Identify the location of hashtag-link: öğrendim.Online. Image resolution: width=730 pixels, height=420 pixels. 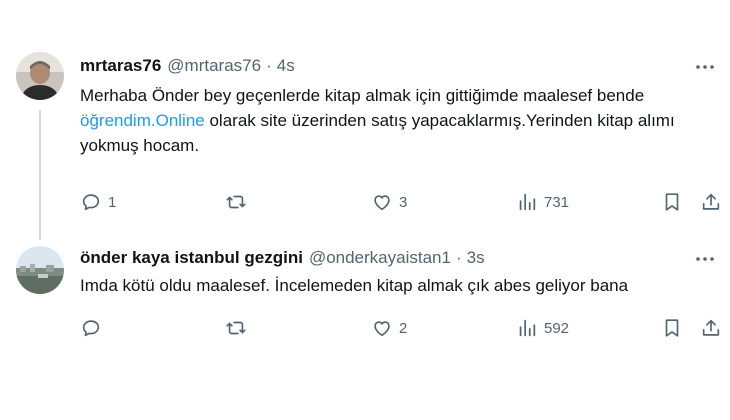
(142, 120).